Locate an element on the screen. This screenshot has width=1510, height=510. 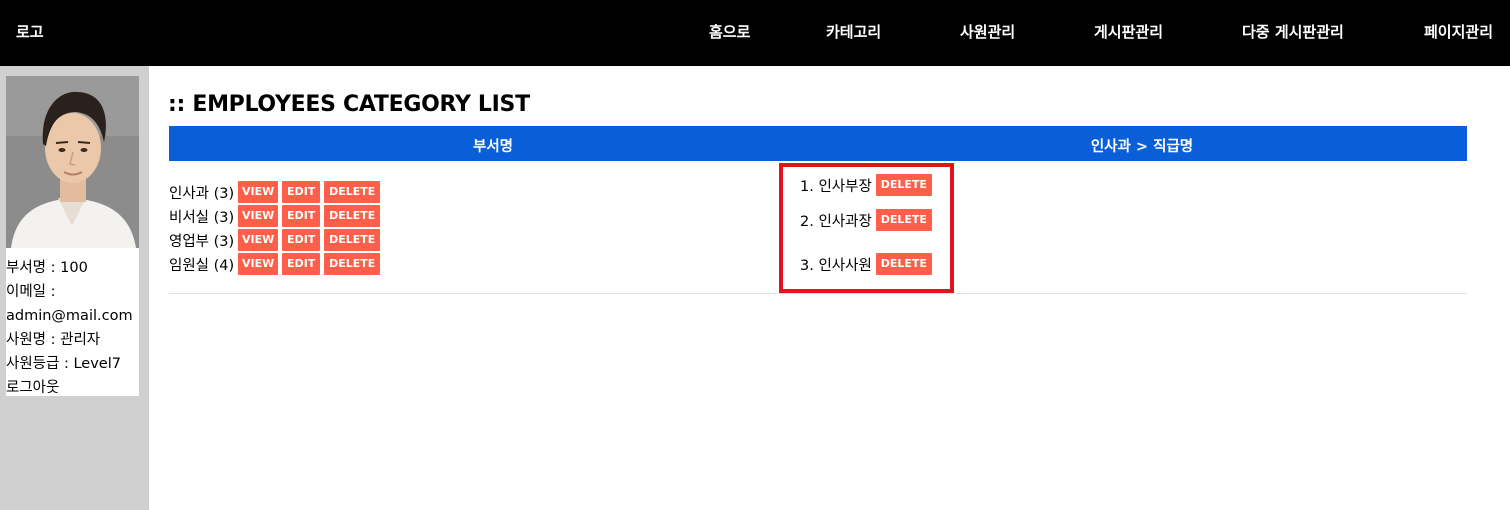
nav-item-board-management: 게시판관리 is located at coordinates (1128, 31).